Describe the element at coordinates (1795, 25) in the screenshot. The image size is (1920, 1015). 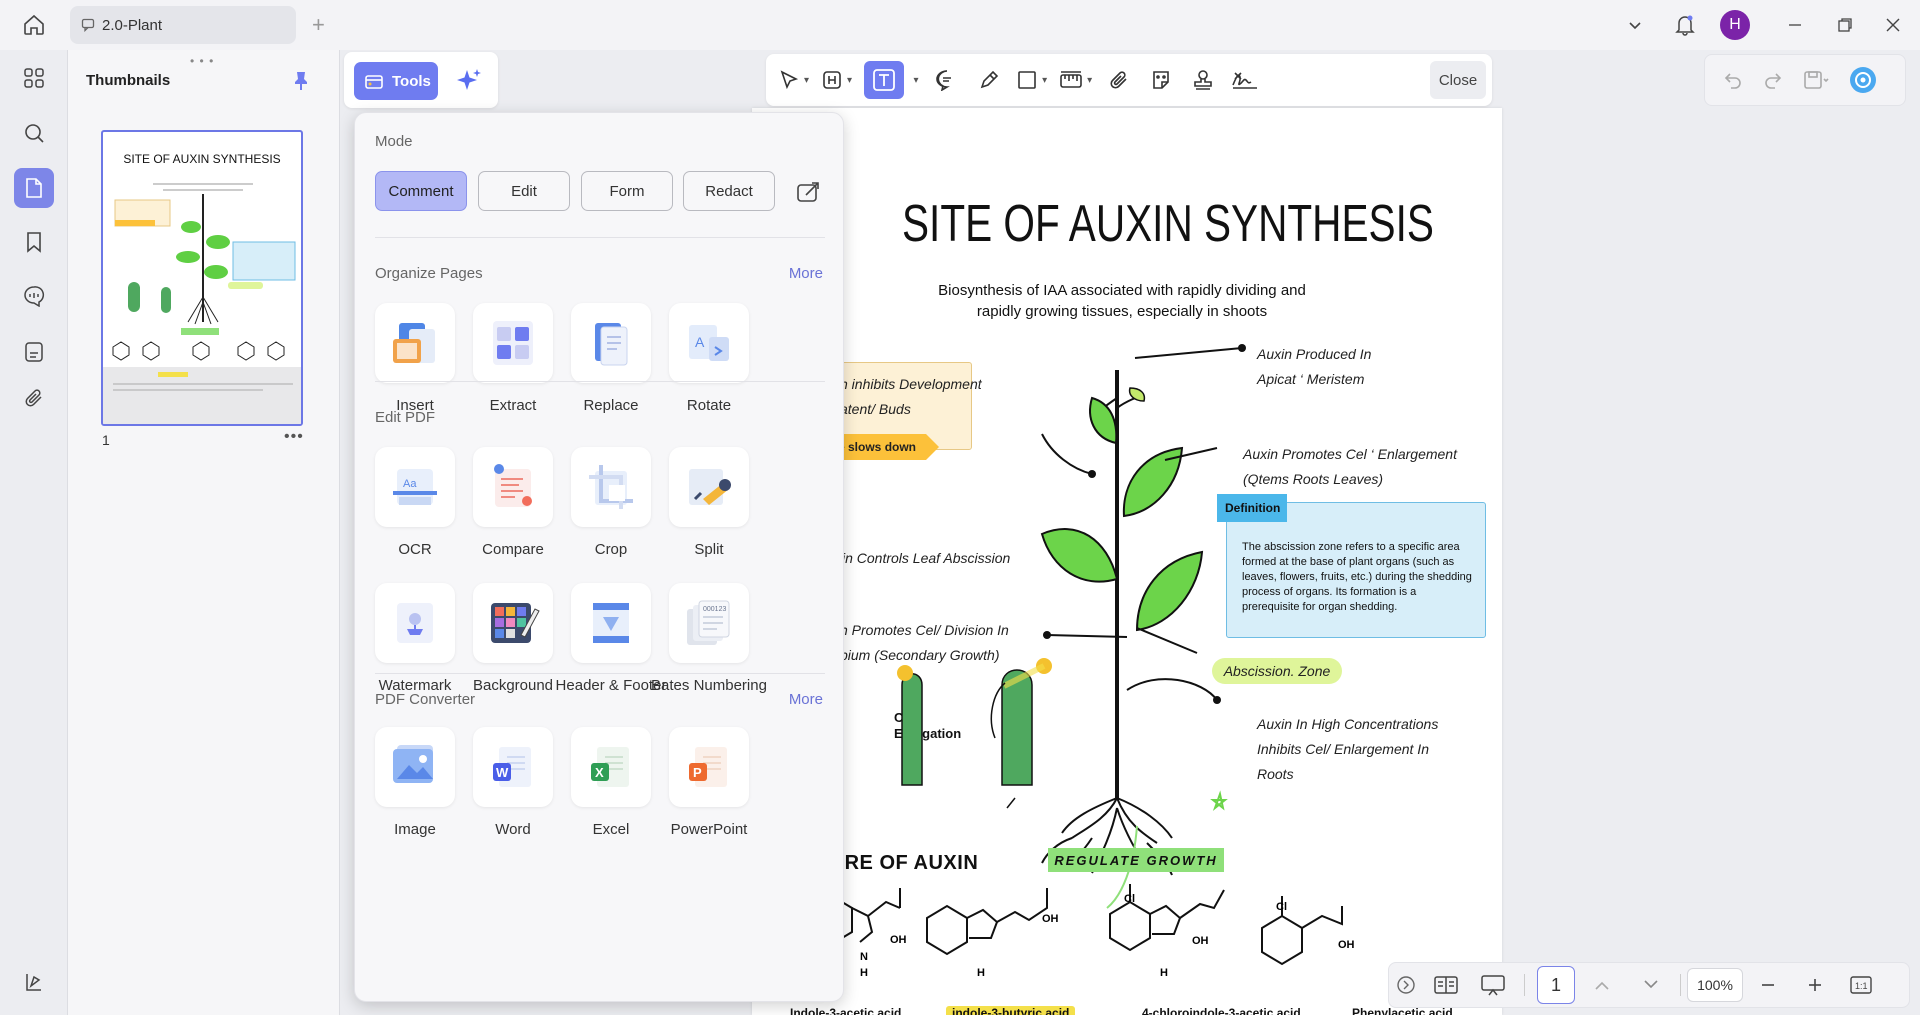
I see `minimize-button` at that location.